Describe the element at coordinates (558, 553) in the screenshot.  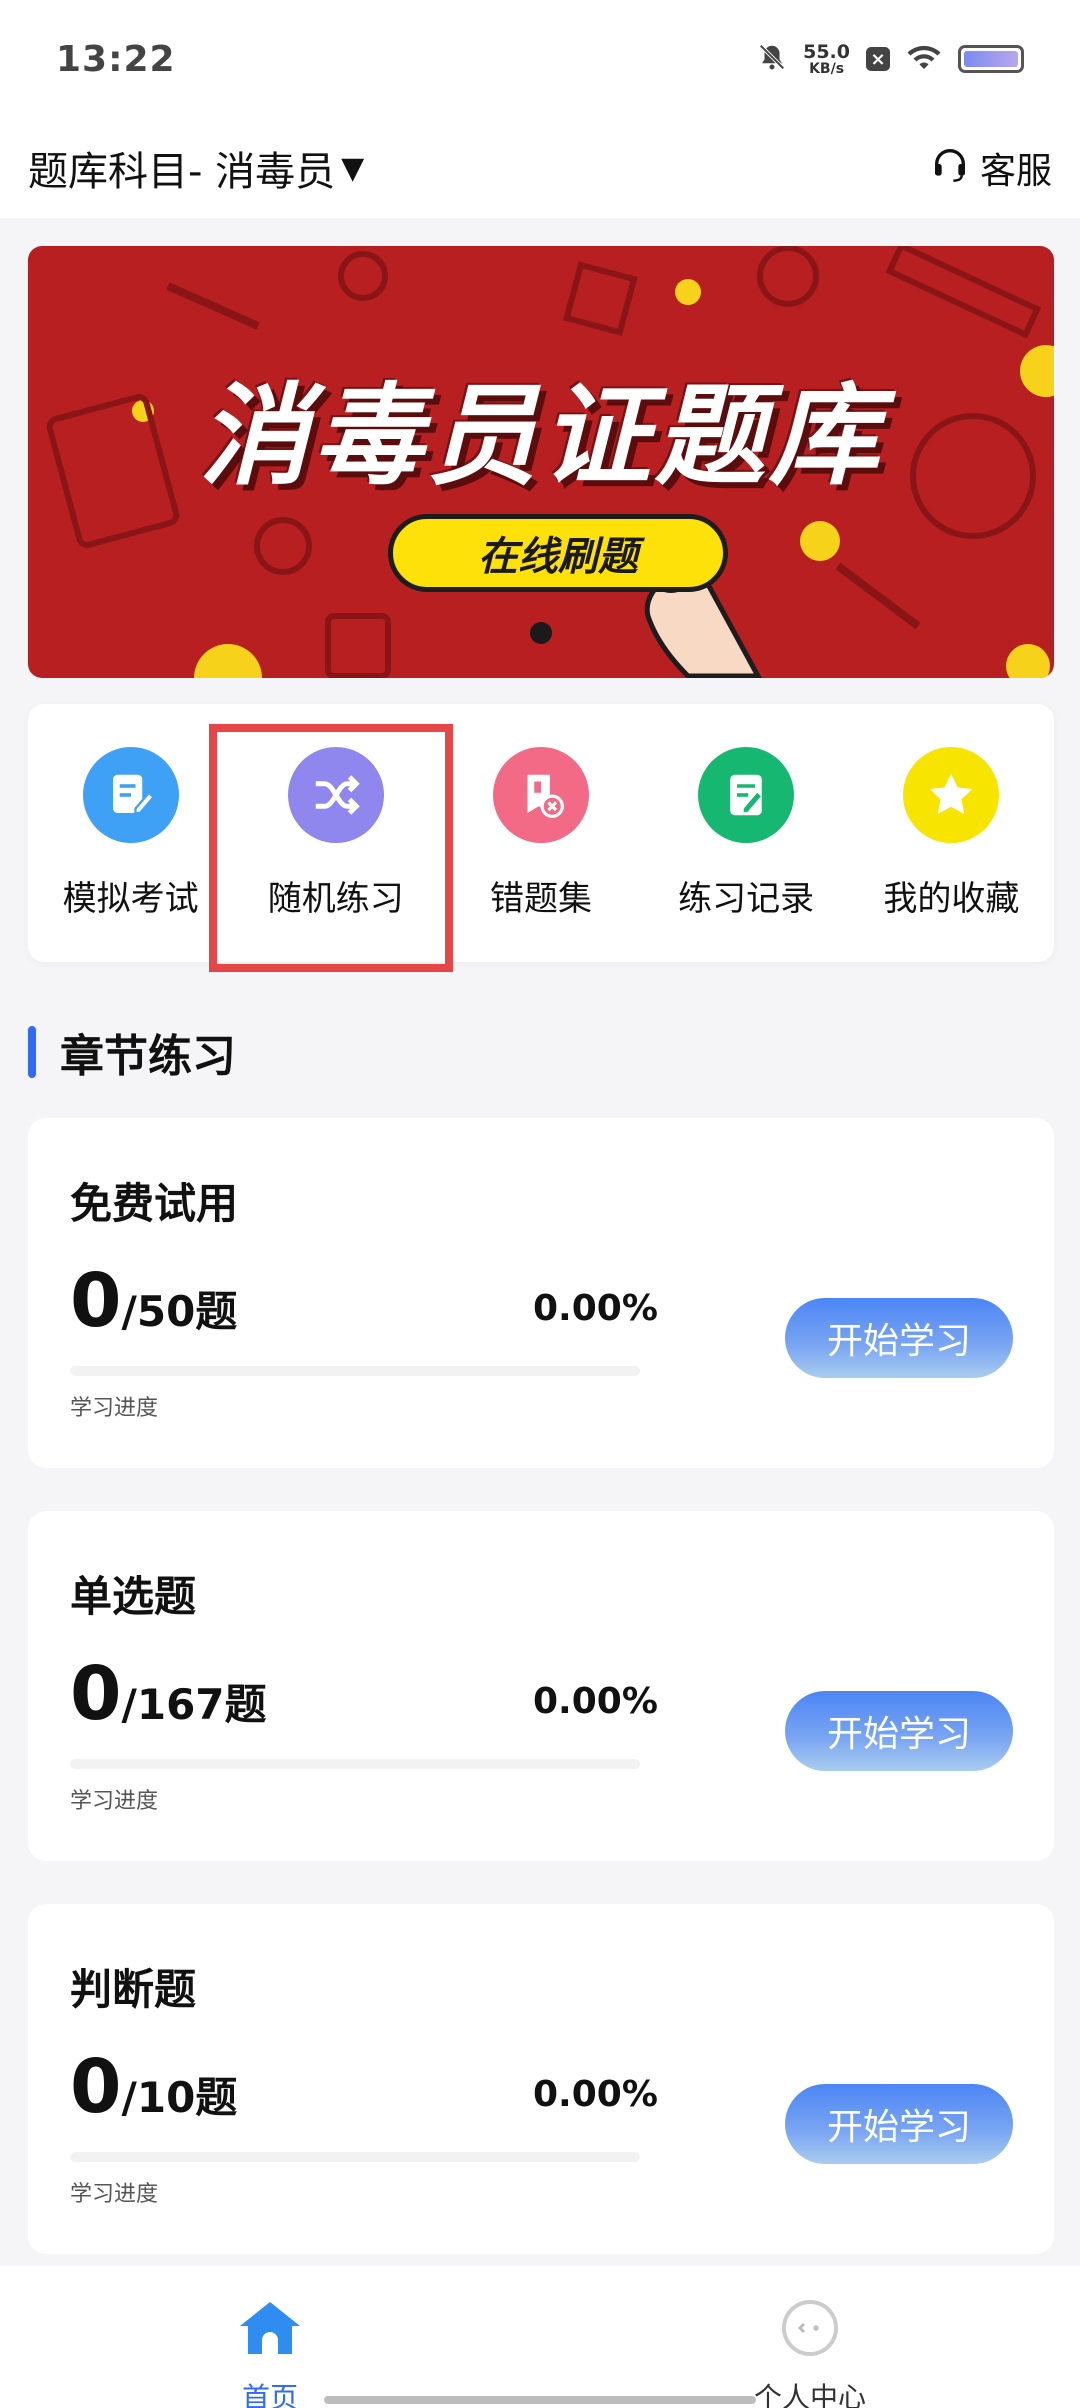
I see `banner-cta: 在线刷题` at that location.